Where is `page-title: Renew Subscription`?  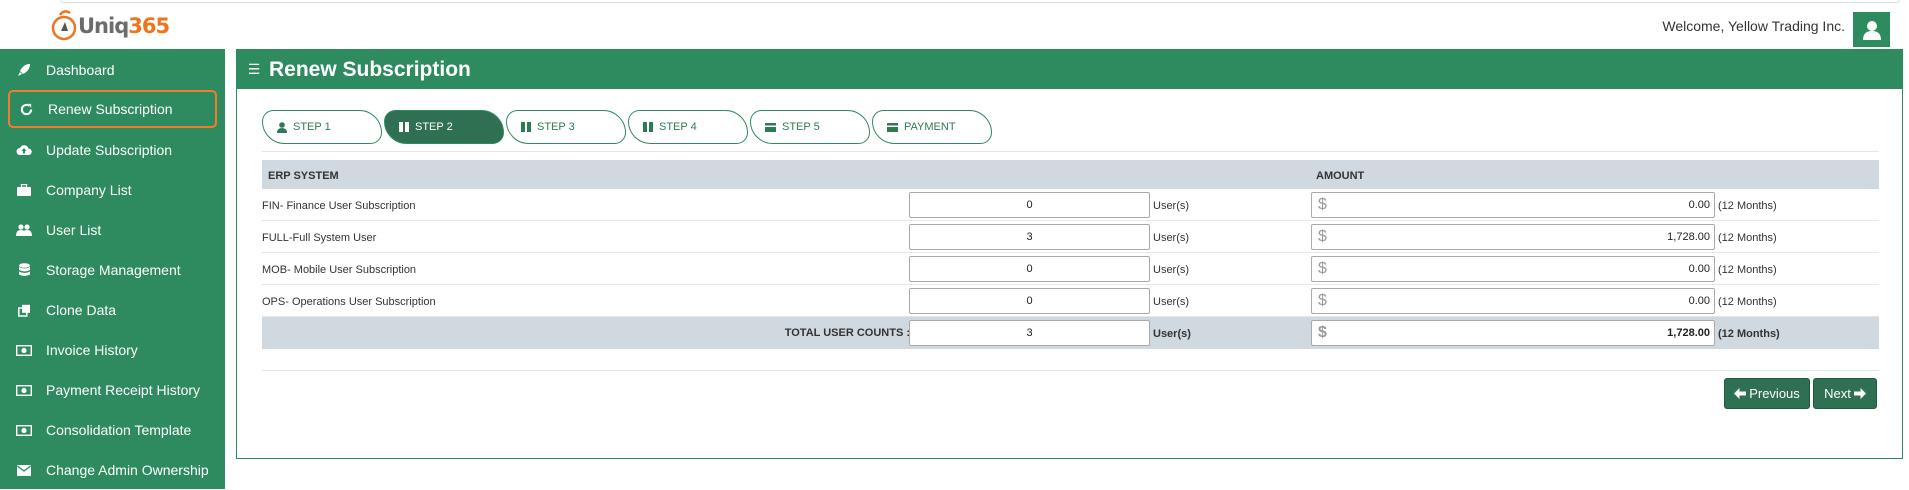 page-title: Renew Subscription is located at coordinates (370, 69).